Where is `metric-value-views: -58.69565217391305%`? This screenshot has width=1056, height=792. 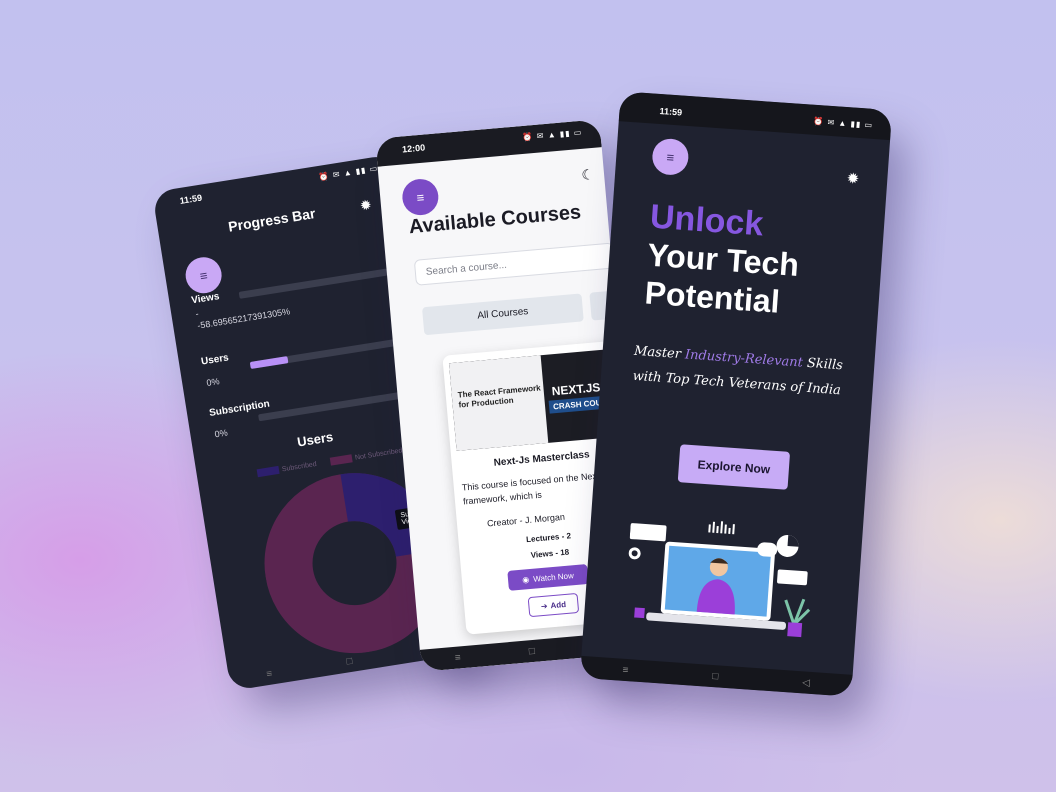 metric-value-views: -58.69565217391305% is located at coordinates (243, 318).